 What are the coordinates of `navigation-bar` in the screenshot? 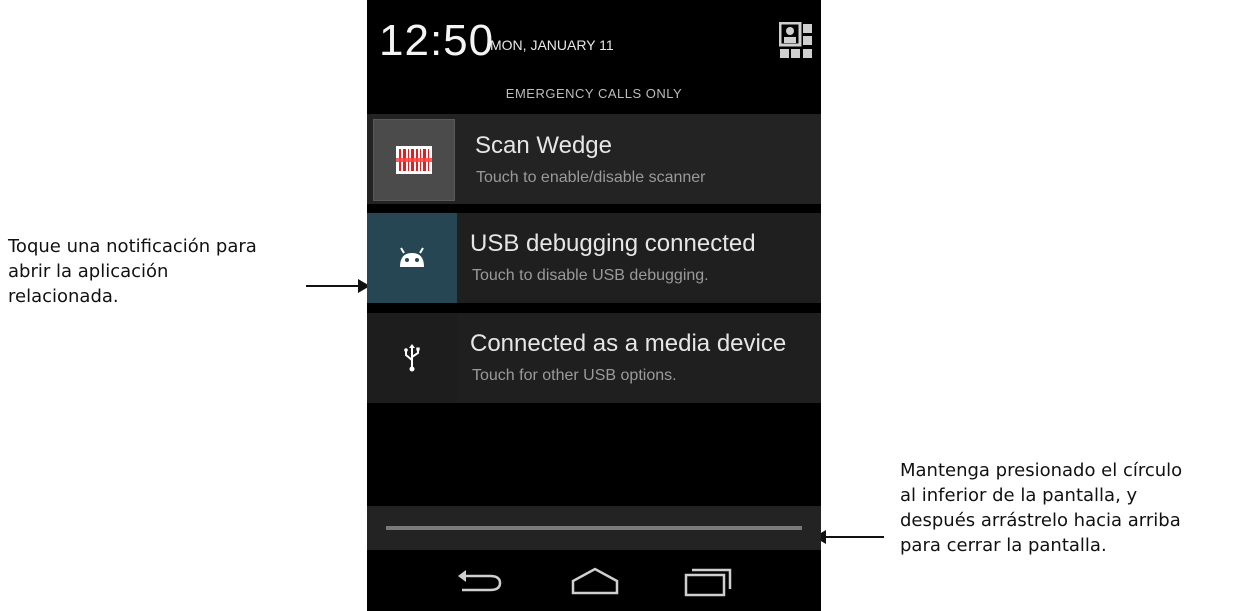 It's located at (594, 580).